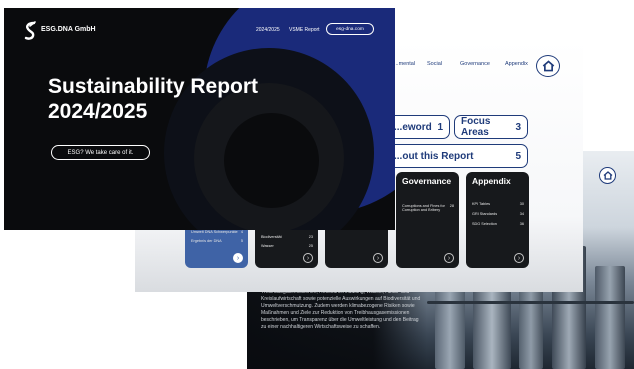 The image size is (634, 369). What do you see at coordinates (476, 127) in the screenshot?
I see `toc-label: Focus Areas` at bounding box center [476, 127].